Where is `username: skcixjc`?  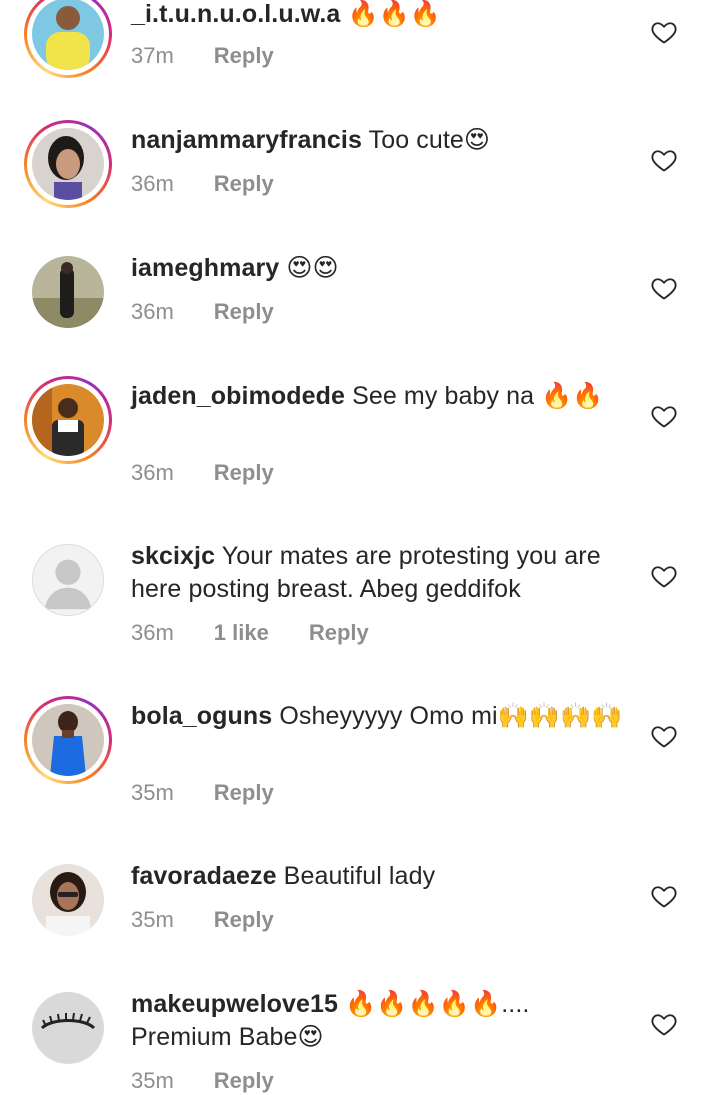 username: skcixjc is located at coordinates (173, 556).